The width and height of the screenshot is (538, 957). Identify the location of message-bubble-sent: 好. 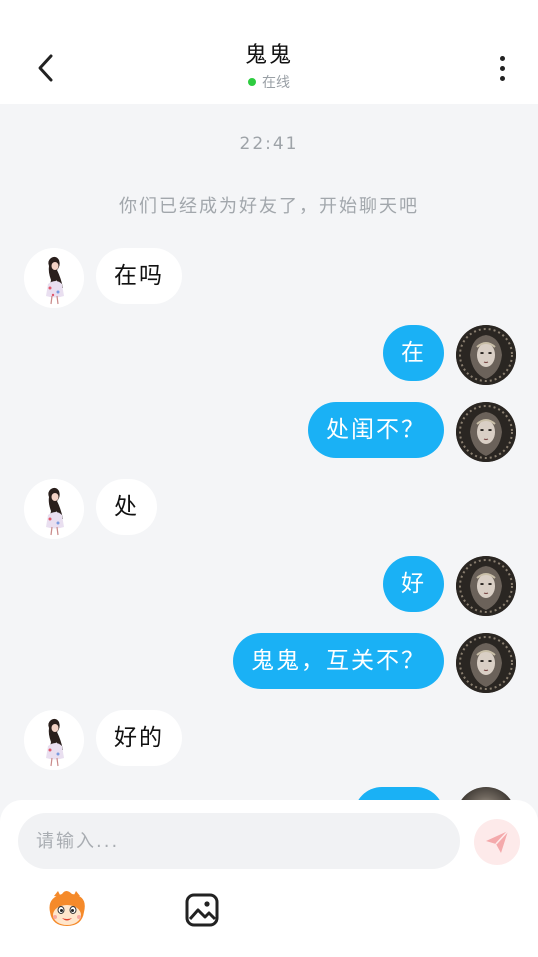
(413, 584).